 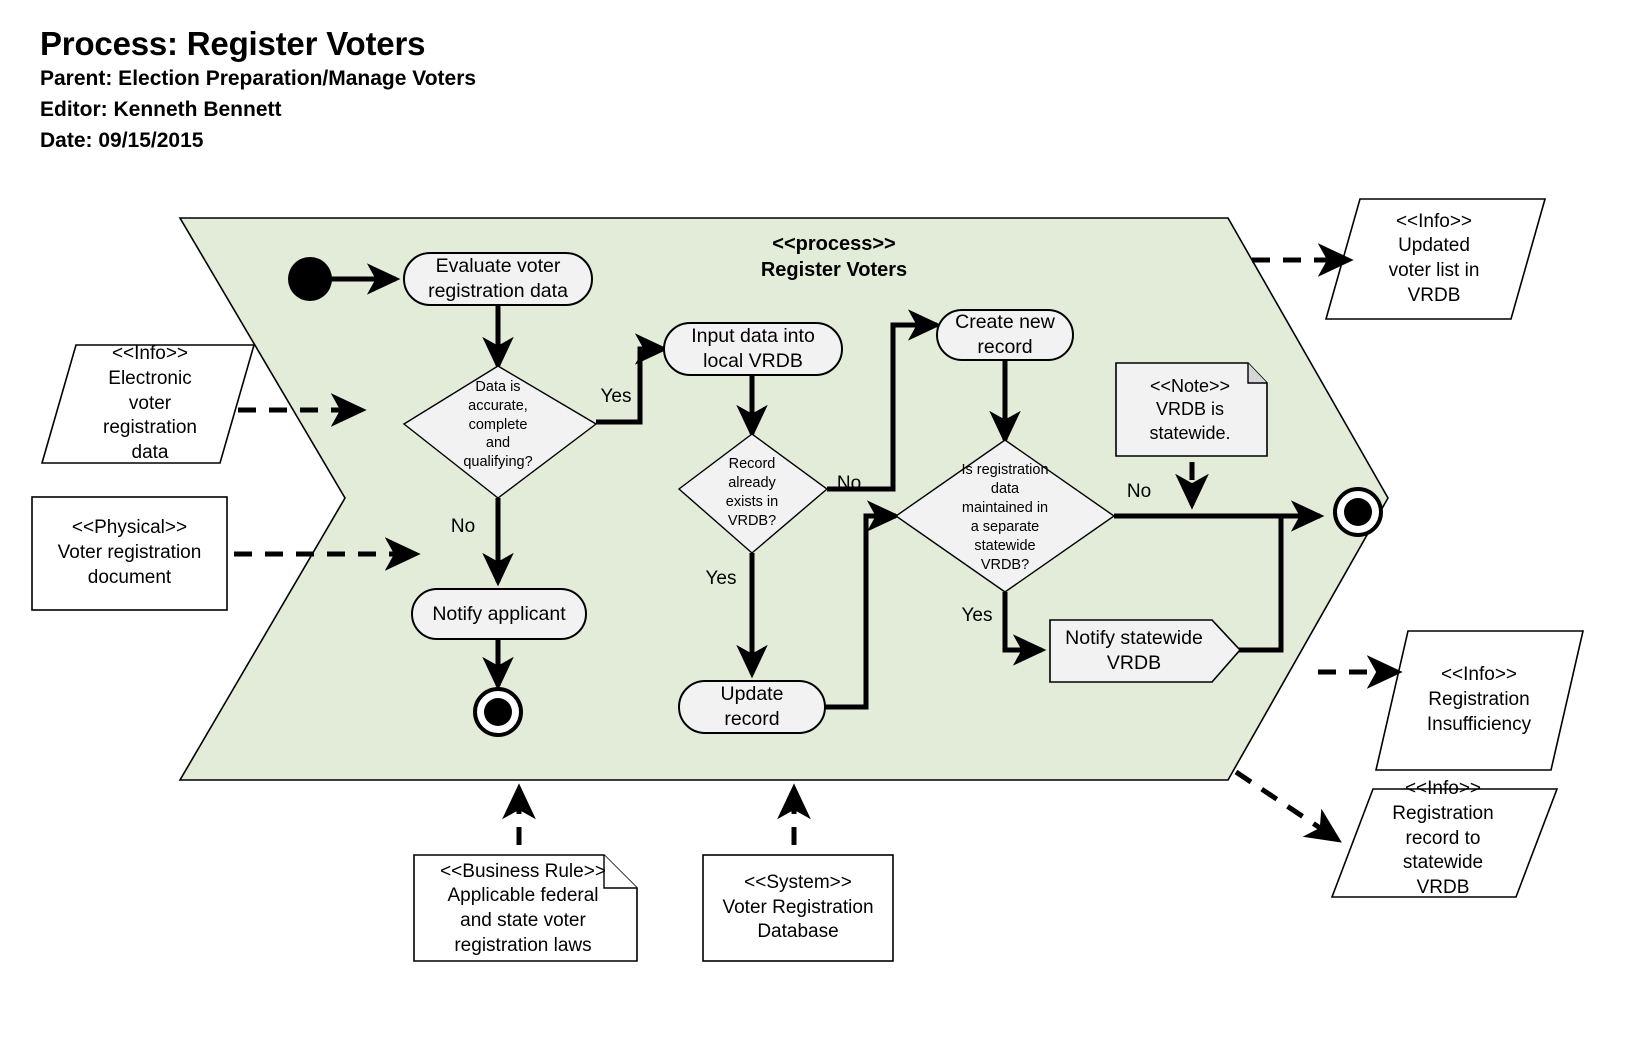 What do you see at coordinates (1005, 335) in the screenshot?
I see `activity-create-record-shape` at bounding box center [1005, 335].